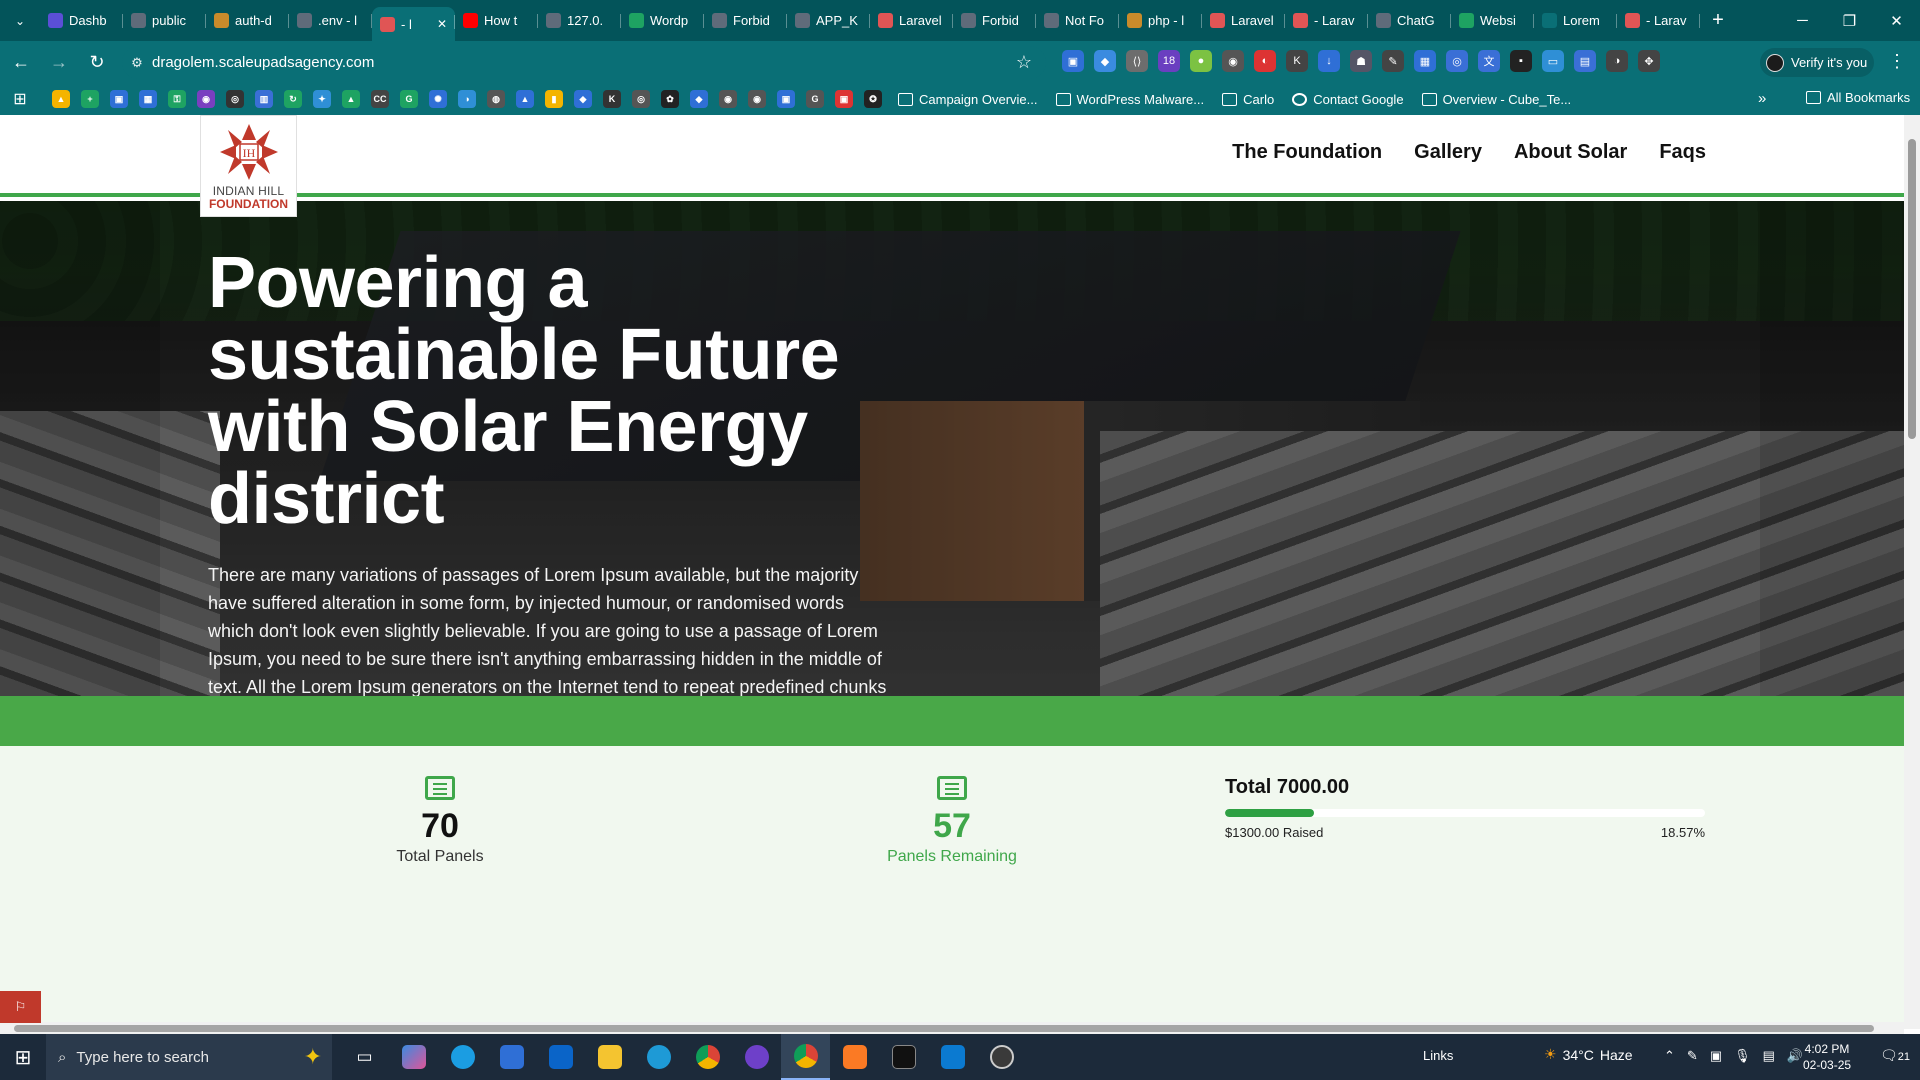 This screenshot has height=1080, width=1920. Describe the element at coordinates (707, 1057) in the screenshot. I see `chrome-icon` at that location.